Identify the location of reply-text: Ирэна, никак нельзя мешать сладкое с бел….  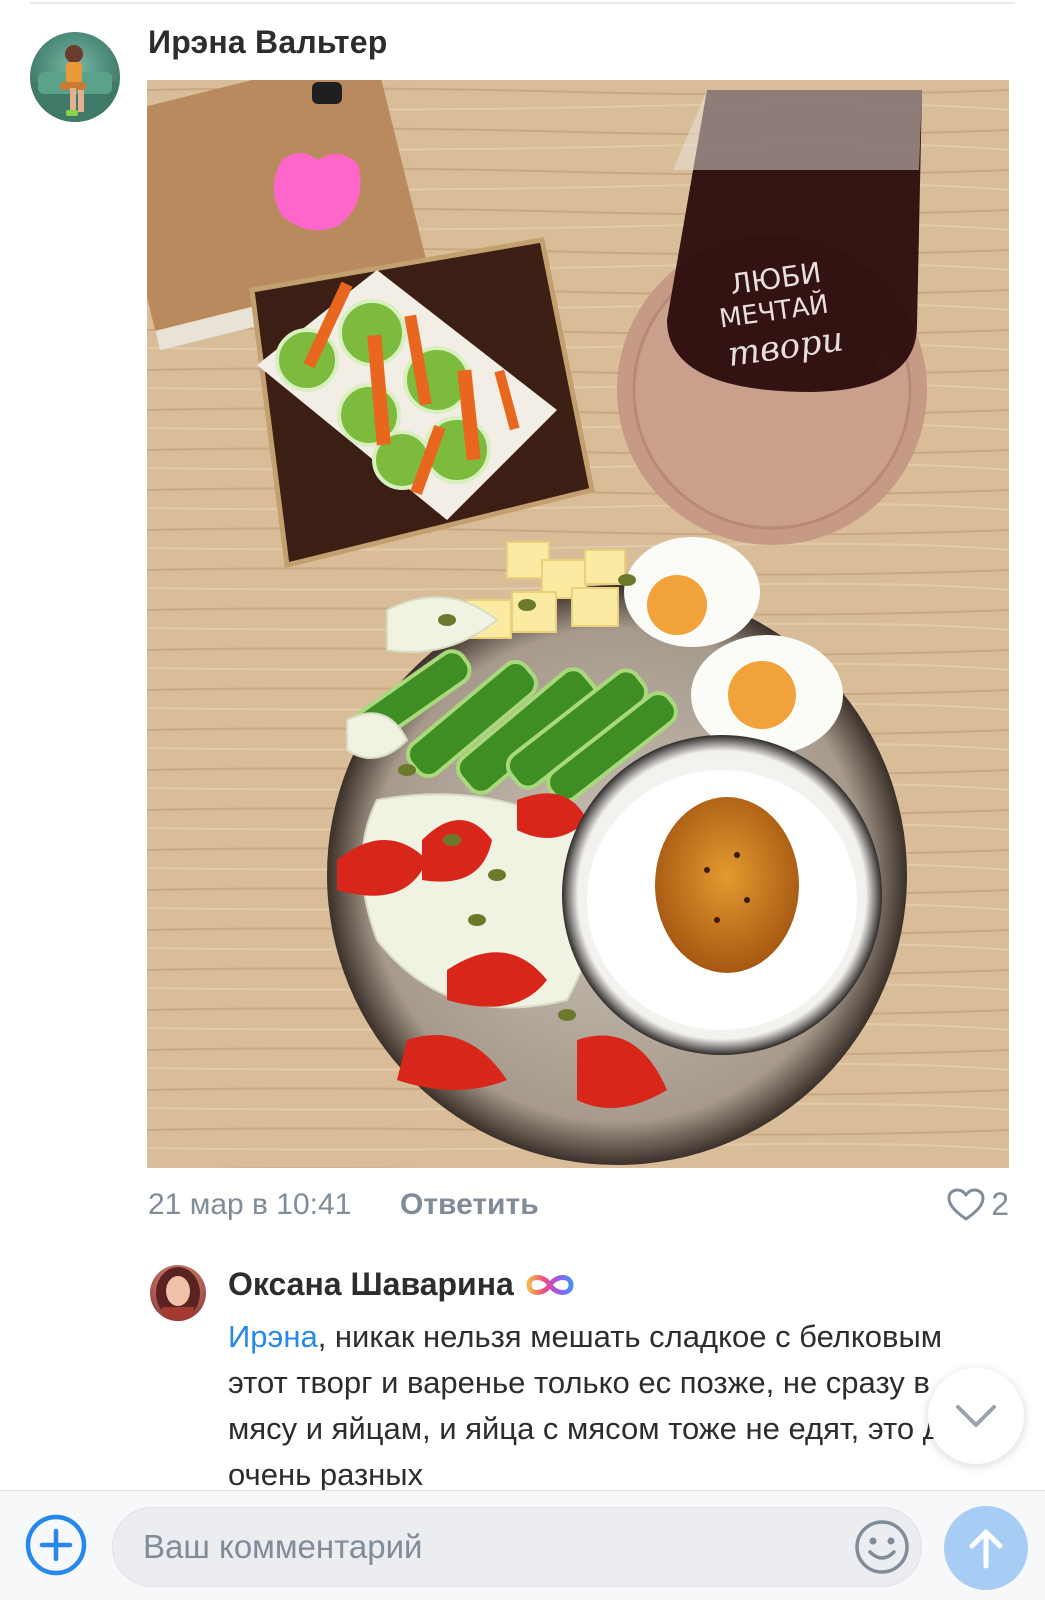
(608, 1402).